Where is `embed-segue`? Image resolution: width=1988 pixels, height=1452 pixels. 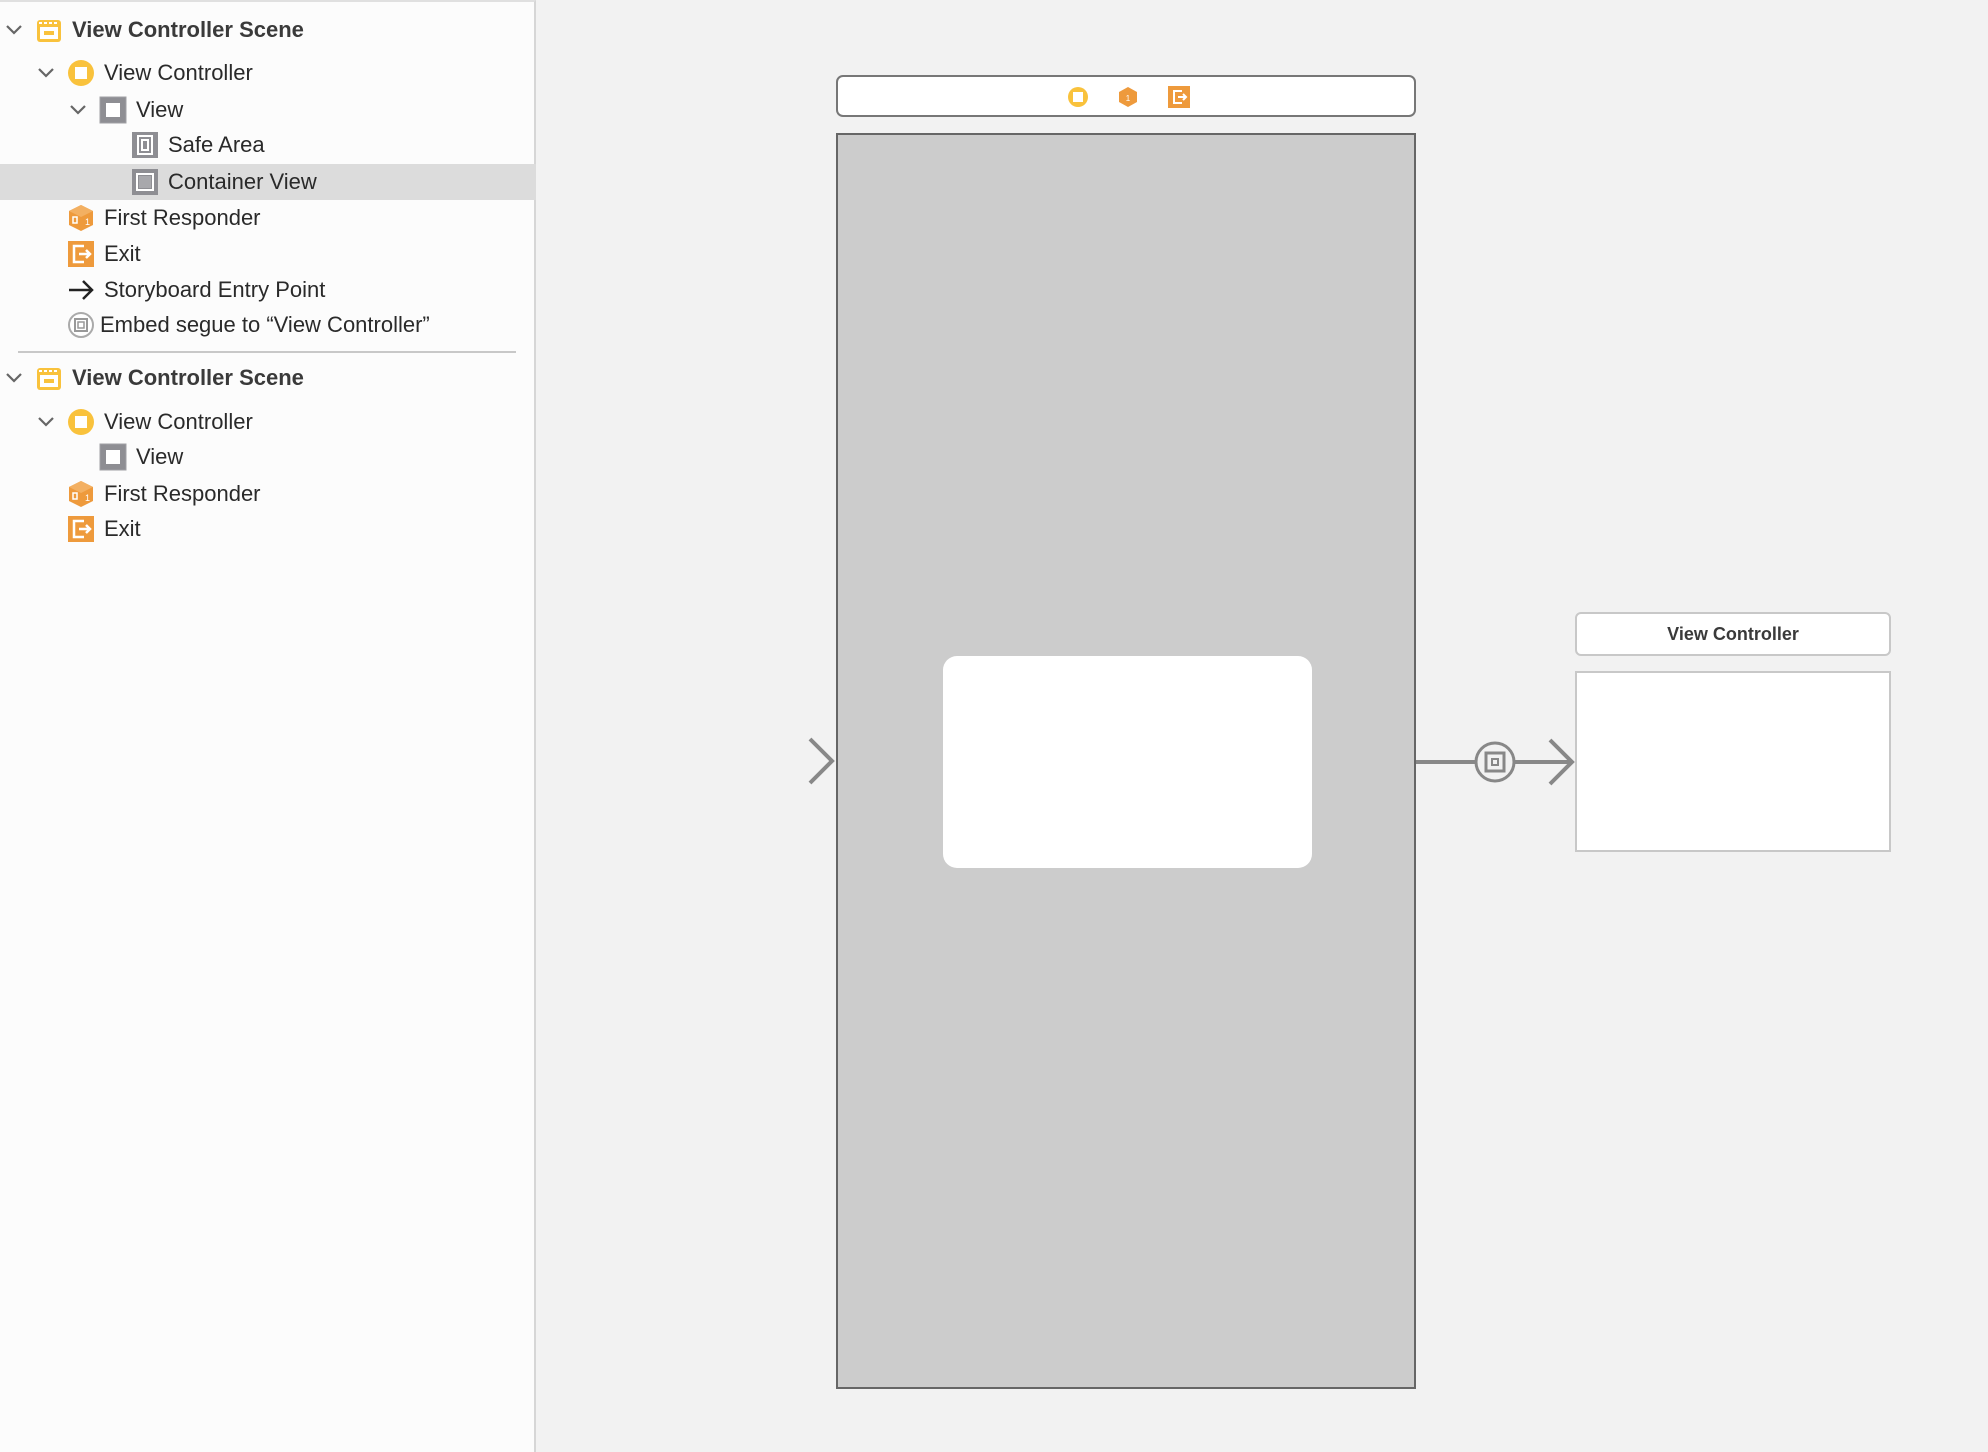 embed-segue is located at coordinates (1496, 761).